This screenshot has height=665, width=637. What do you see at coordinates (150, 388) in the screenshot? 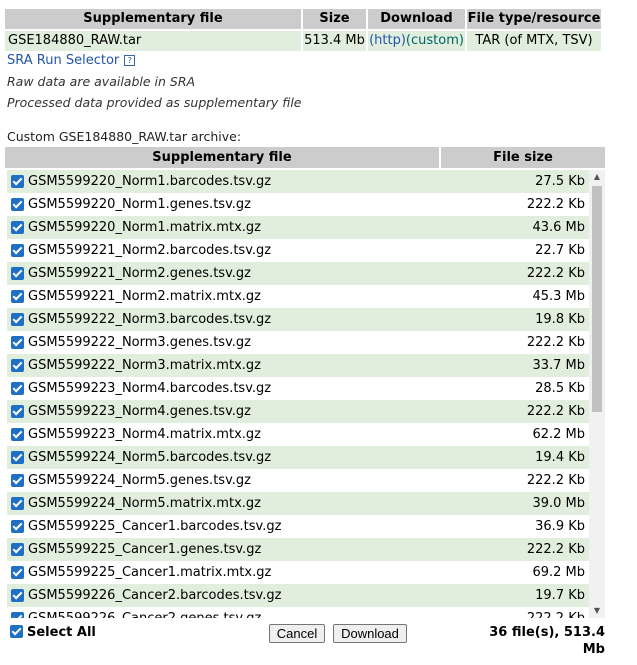
I see `file-name: GSM5599223_Norm4.barcodes.tsv.gz` at bounding box center [150, 388].